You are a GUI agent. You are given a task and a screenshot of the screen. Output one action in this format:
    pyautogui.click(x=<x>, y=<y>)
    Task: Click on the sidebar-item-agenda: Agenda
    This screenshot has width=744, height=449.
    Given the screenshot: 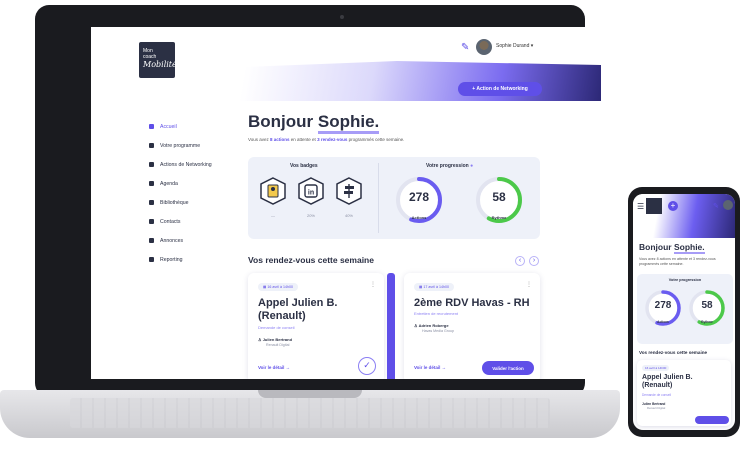 What is the action you would take?
    pyautogui.click(x=194, y=183)
    